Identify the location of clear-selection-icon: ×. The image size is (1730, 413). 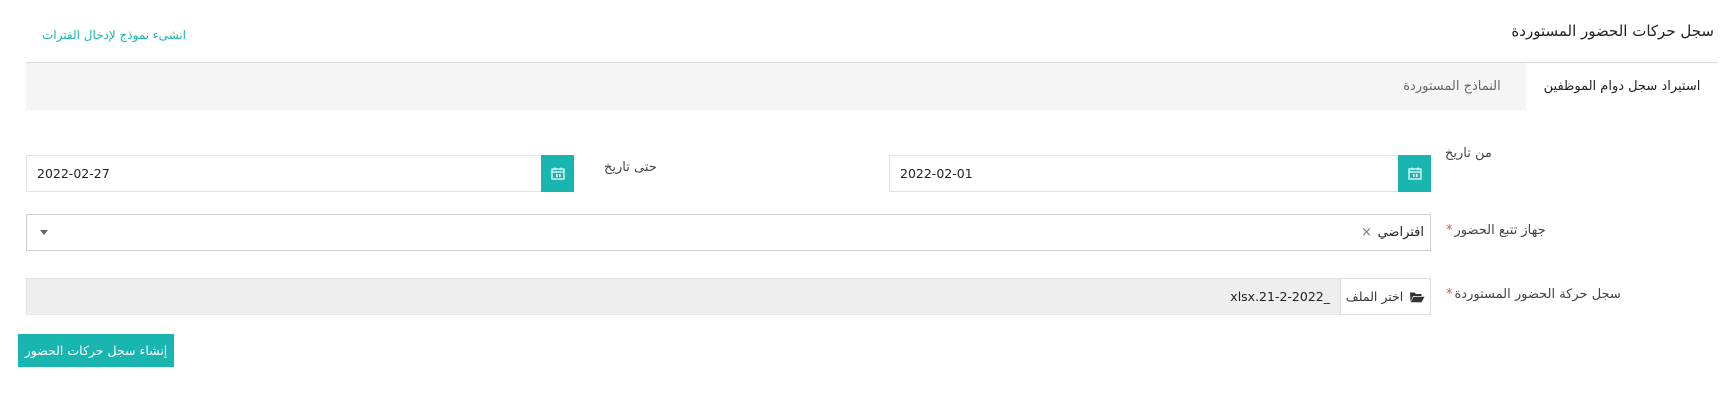
(1366, 232).